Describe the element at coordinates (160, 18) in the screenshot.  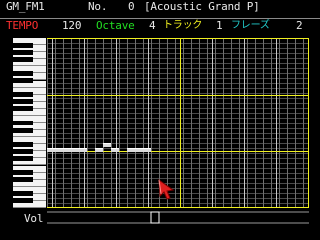
I see `header-divider` at that location.